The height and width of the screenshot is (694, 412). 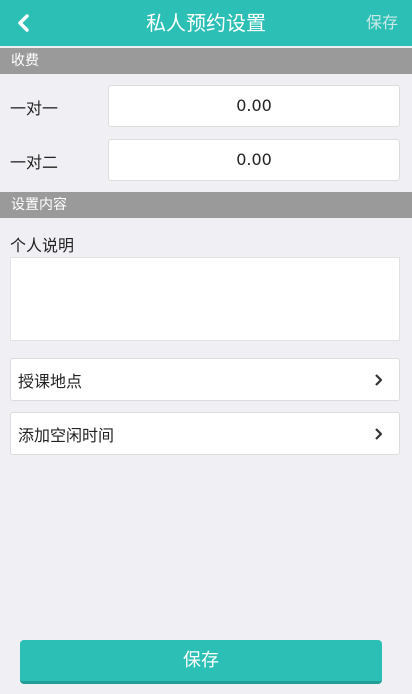 What do you see at coordinates (254, 106) in the screenshot?
I see `price-input-one-on-one: 0.00` at bounding box center [254, 106].